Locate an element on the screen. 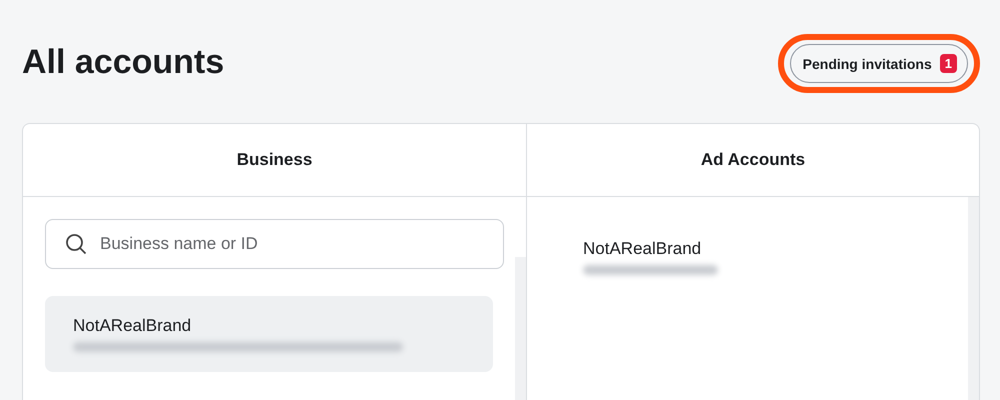  pending-invitations-button: Pending invitations 1 is located at coordinates (879, 63).